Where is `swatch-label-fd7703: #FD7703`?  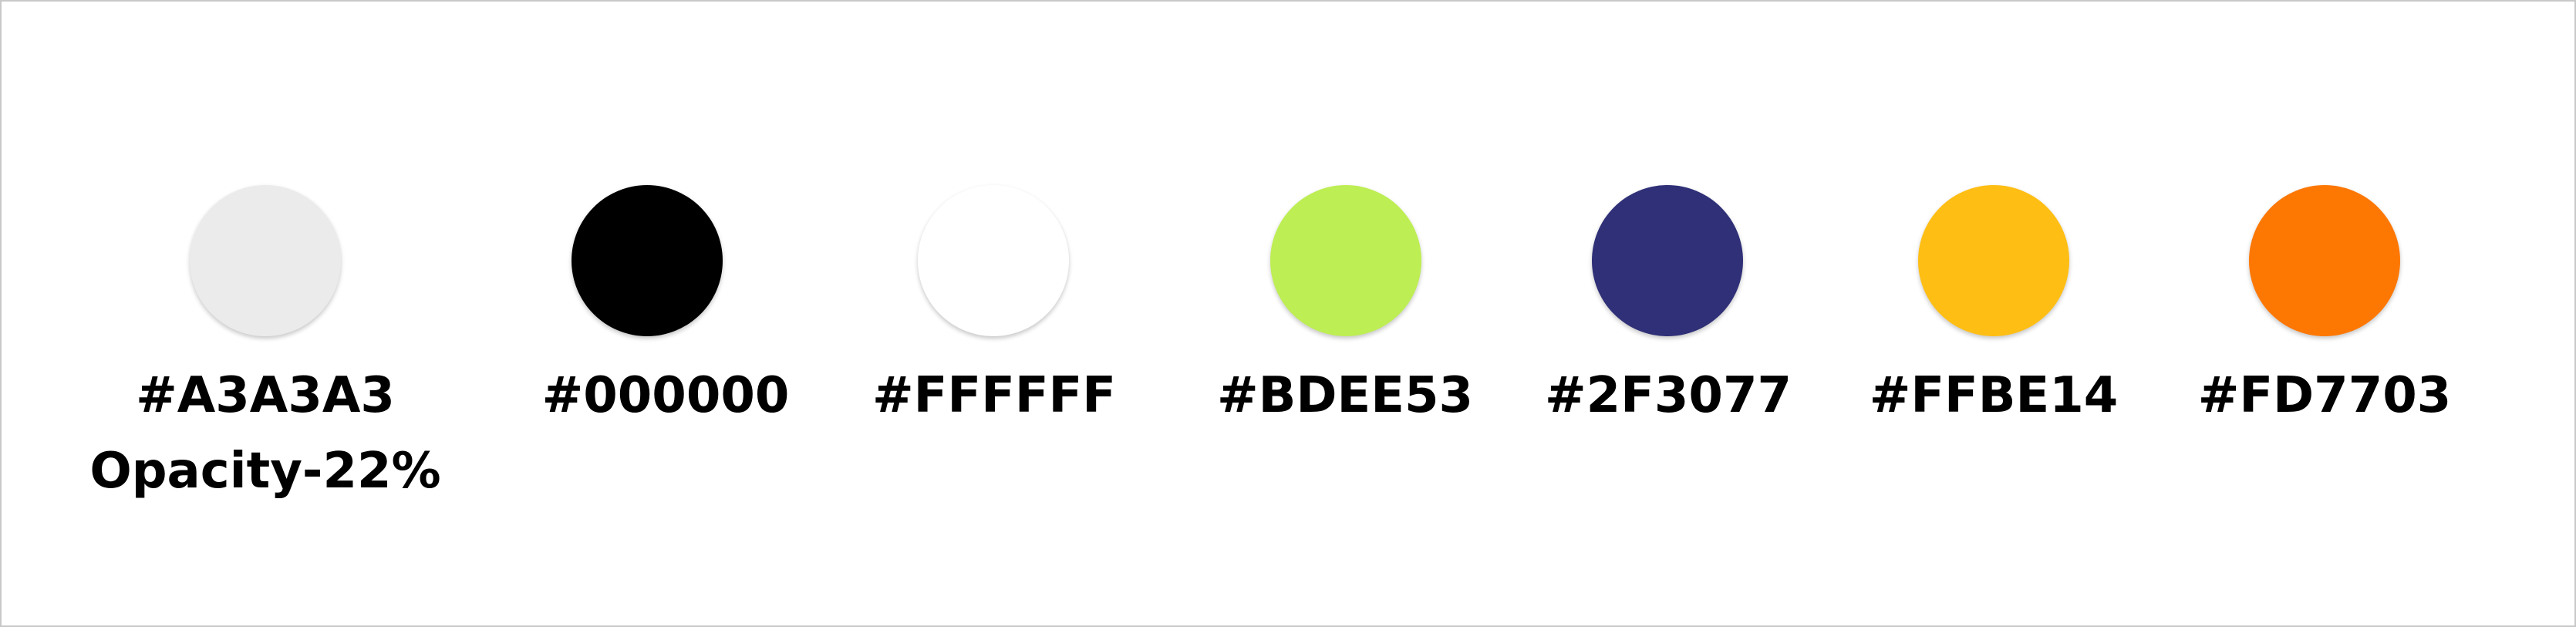
swatch-label-fd7703: #FD7703 is located at coordinates (2324, 395).